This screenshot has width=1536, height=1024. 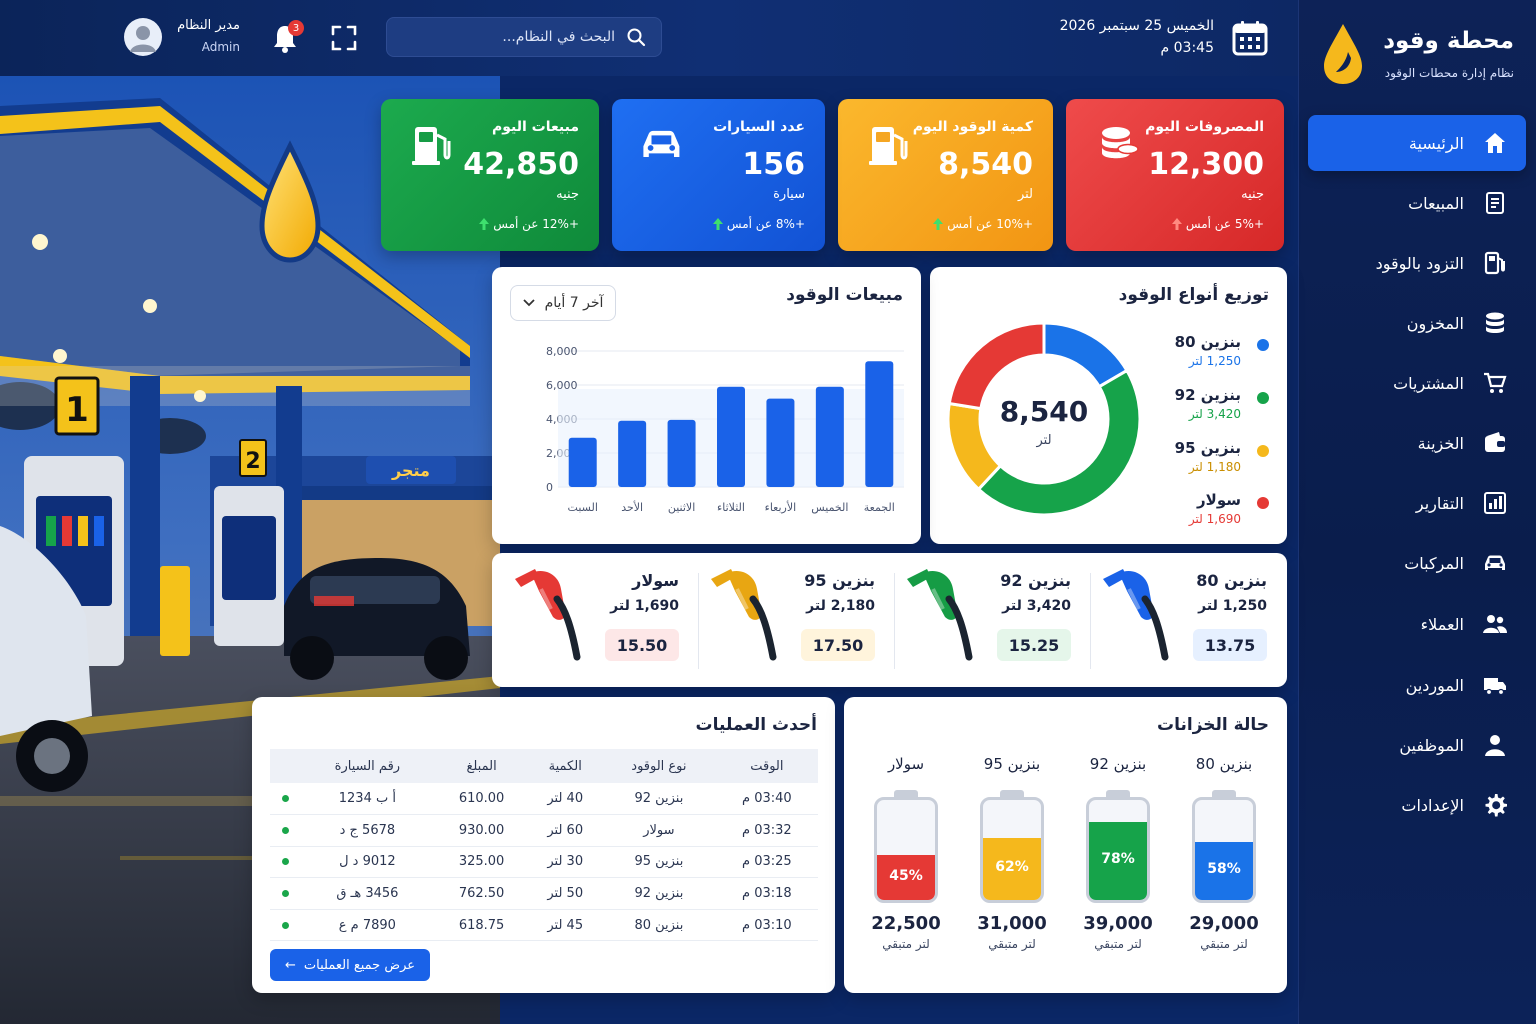 I want to click on database-icon, so click(x=1495, y=322).